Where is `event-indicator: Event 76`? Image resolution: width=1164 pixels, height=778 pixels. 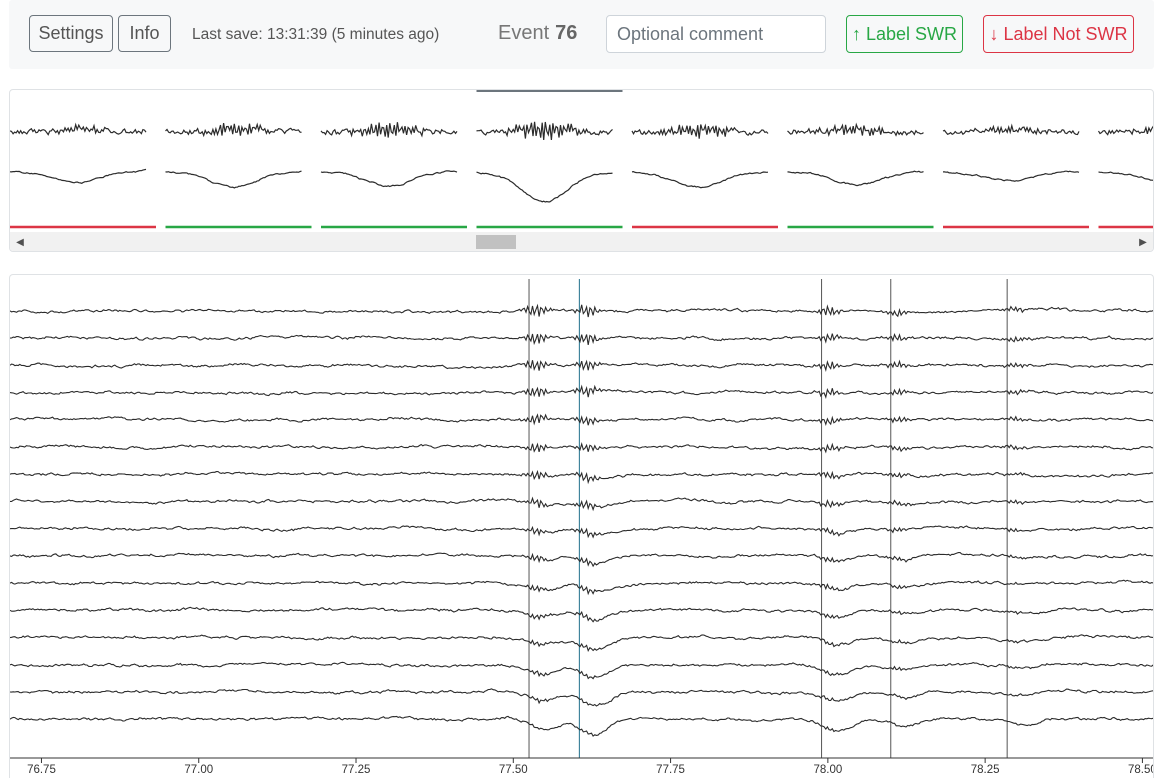
event-indicator: Event 76 is located at coordinates (537, 33).